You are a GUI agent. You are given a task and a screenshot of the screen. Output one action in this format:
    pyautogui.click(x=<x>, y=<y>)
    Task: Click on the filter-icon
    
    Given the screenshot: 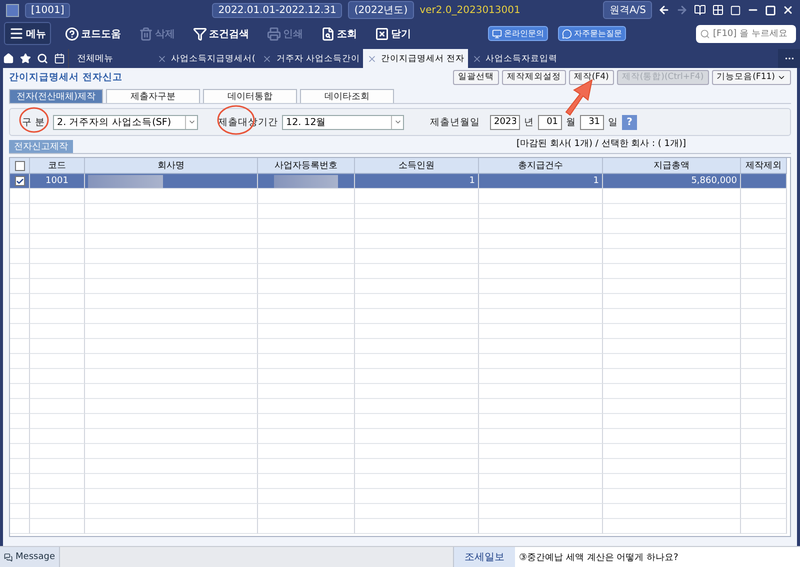 What is the action you would take?
    pyautogui.click(x=200, y=33)
    